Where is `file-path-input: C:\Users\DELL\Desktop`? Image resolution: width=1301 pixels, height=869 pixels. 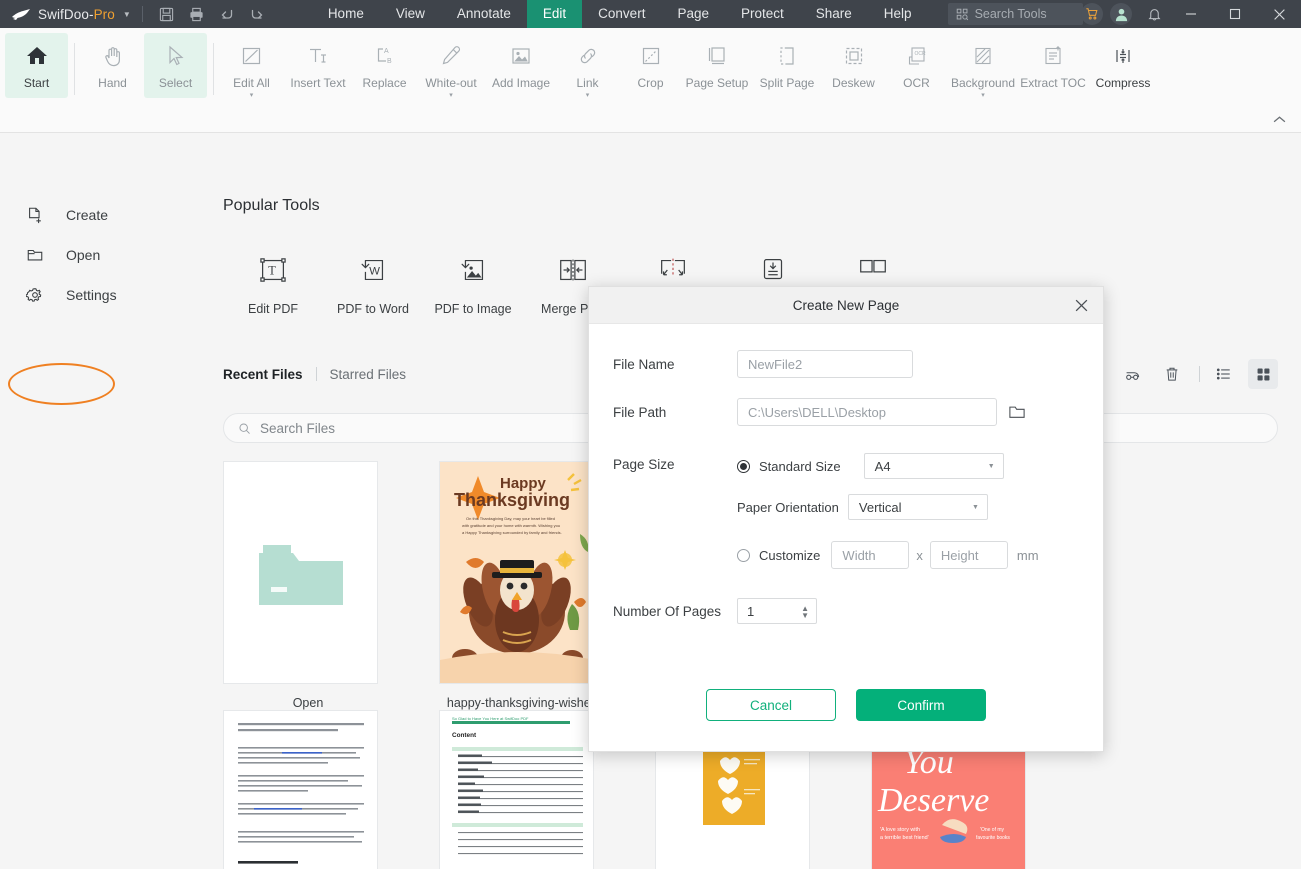
file-path-input: C:\Users\DELL\Desktop is located at coordinates (867, 412).